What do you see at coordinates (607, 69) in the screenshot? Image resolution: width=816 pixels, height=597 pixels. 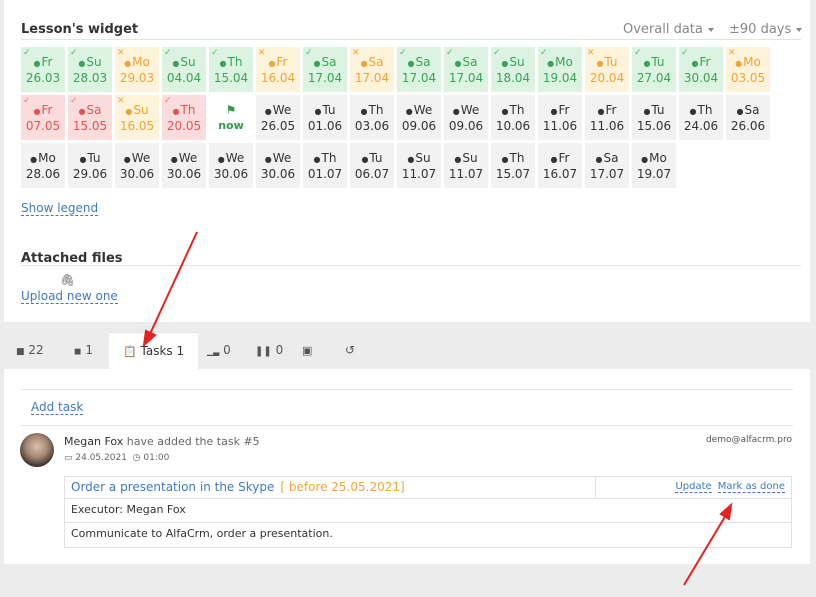 I see `lesson-cell: ✕ ●Tu 20.04` at bounding box center [607, 69].